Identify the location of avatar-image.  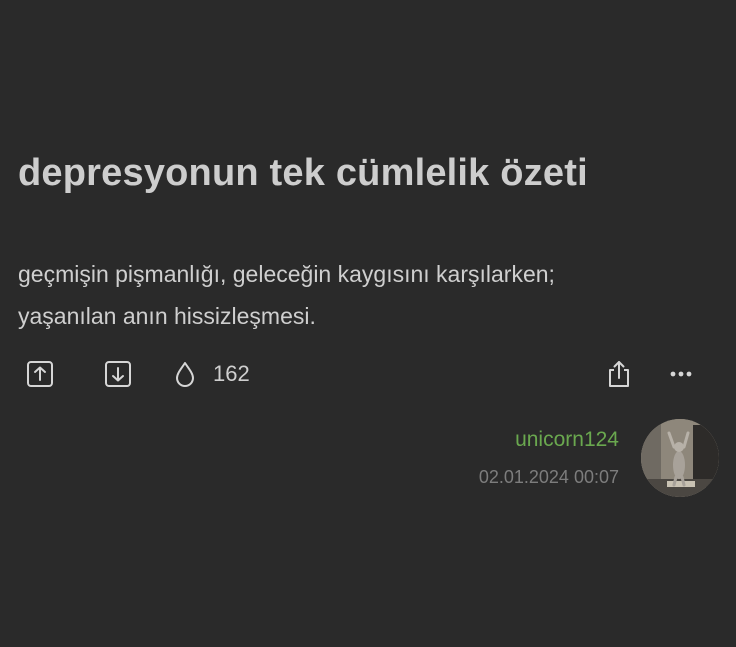
(680, 458).